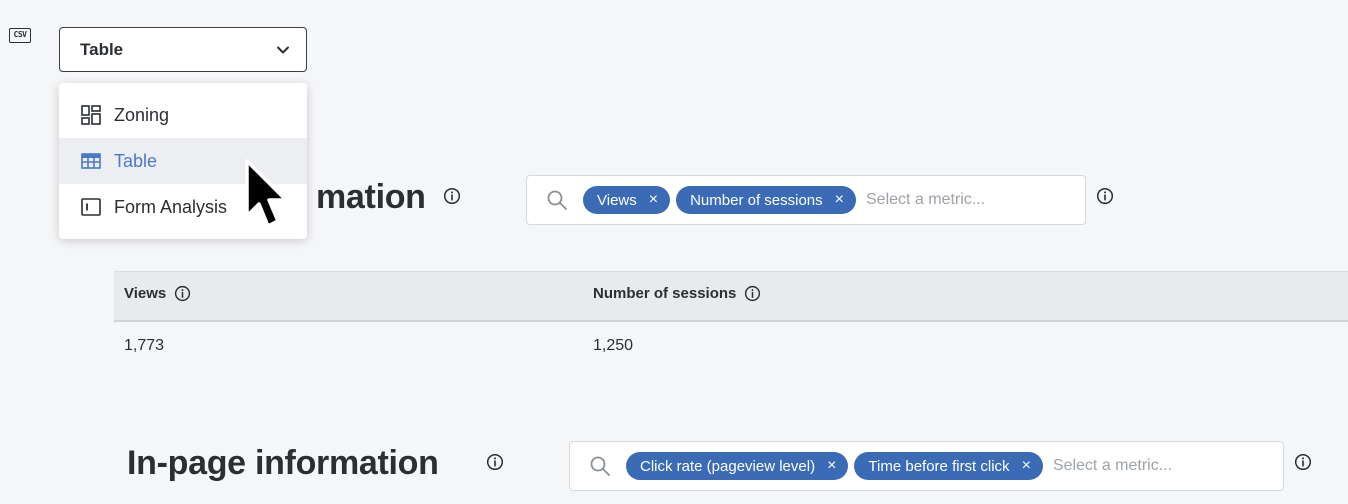 Image resolution: width=1348 pixels, height=504 pixels. Describe the element at coordinates (948, 466) in the screenshot. I see `metric-chip-time-before-first-click: Time before first click ×` at that location.